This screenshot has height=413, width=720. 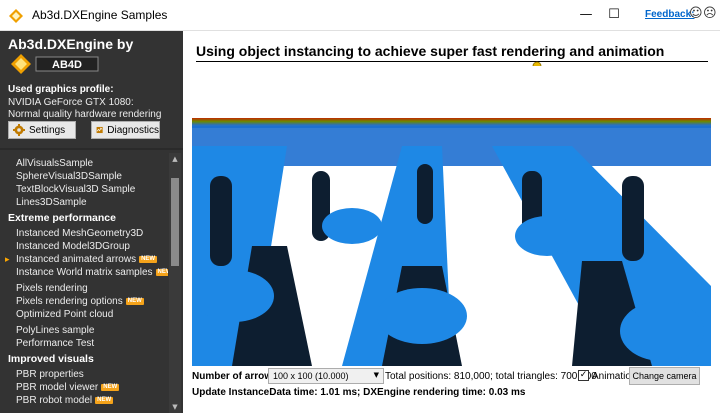 What do you see at coordinates (71, 44) in the screenshot?
I see `brand-title: Ab3d.DXEngine by` at bounding box center [71, 44].